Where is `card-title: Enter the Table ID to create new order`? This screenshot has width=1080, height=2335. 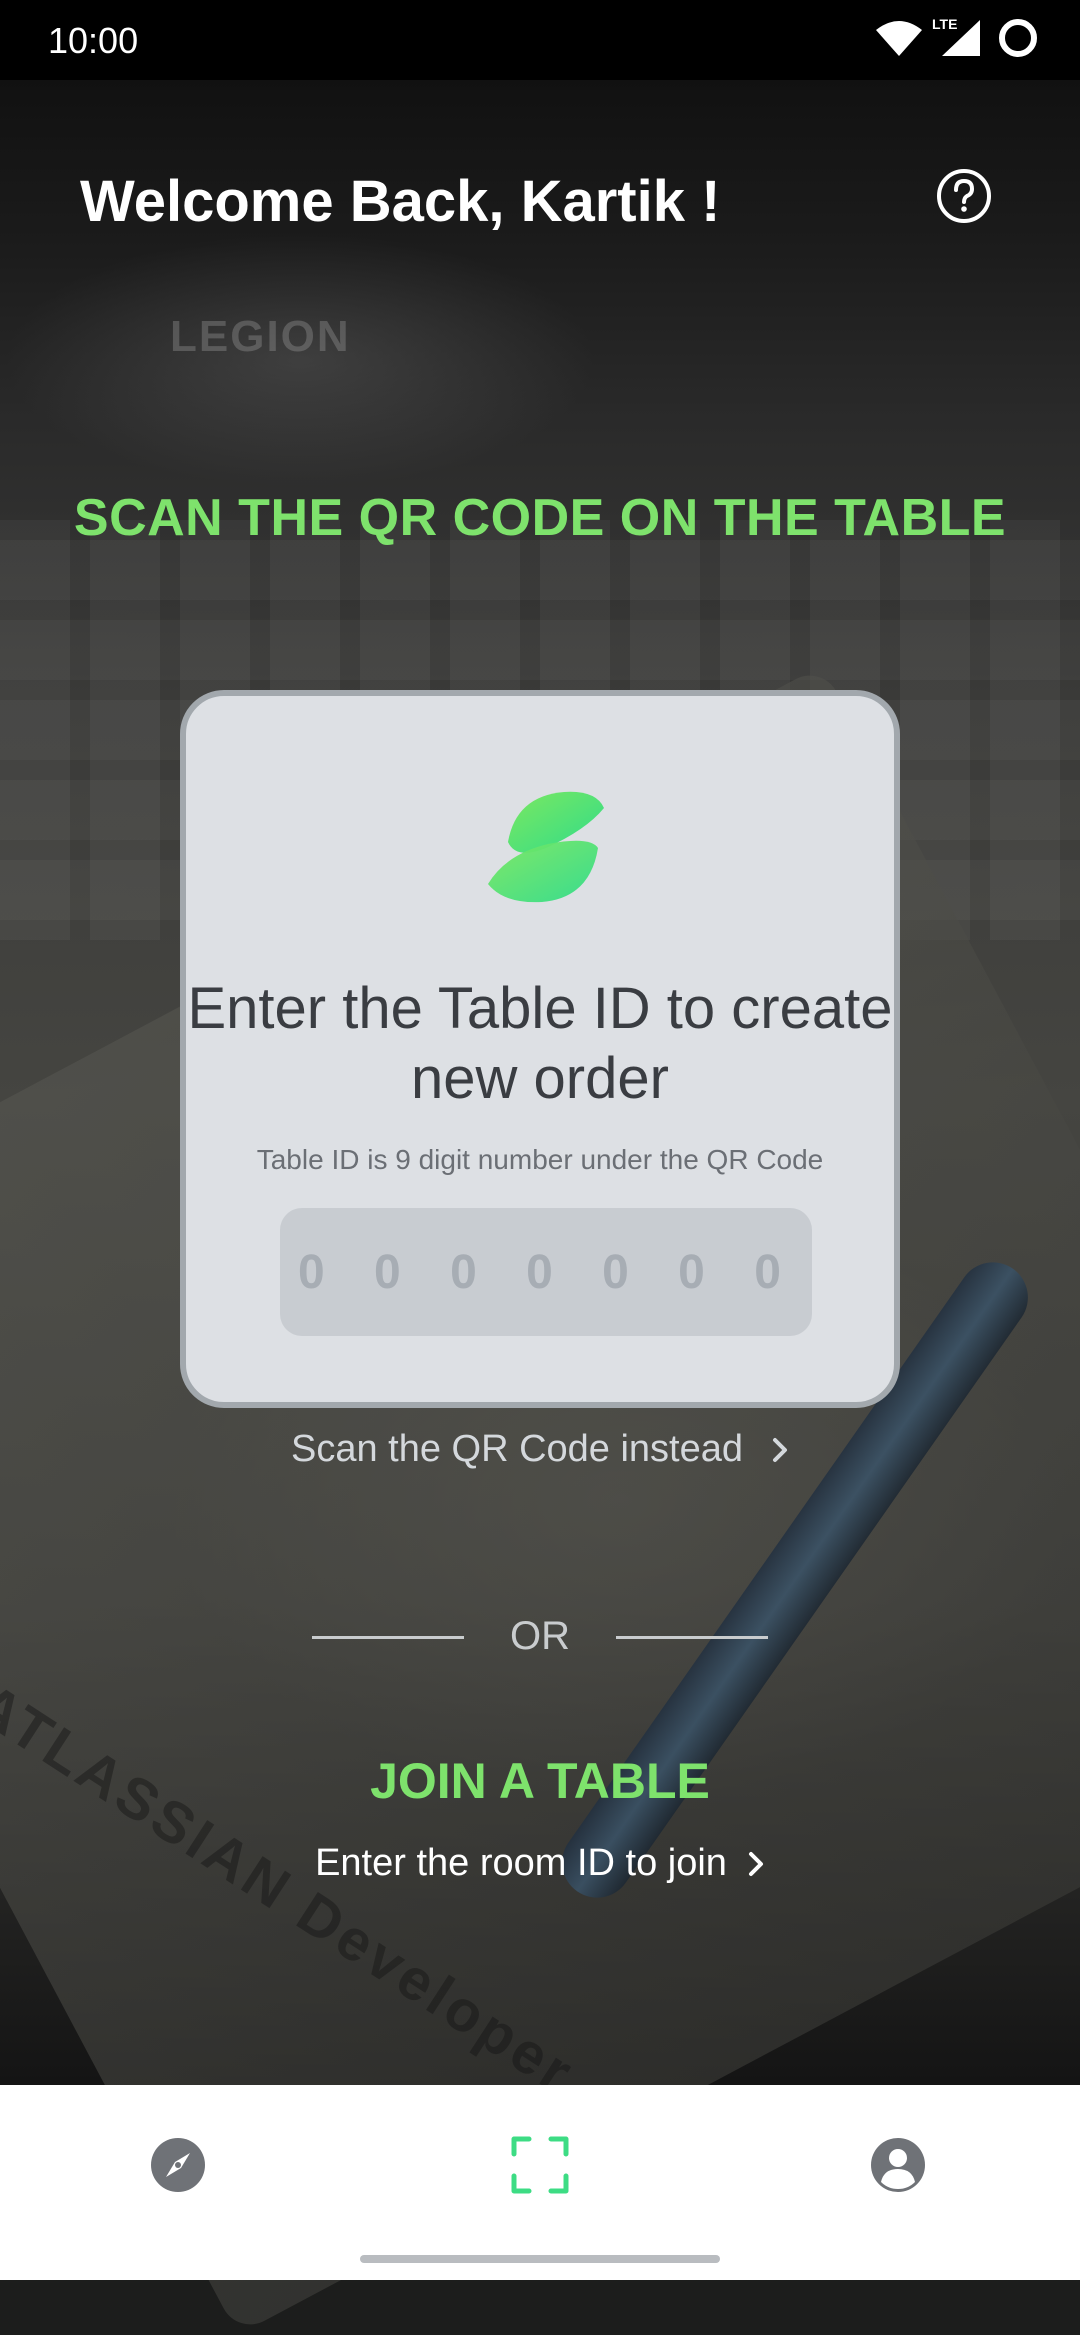 card-title: Enter the Table ID to create new order is located at coordinates (540, 1043).